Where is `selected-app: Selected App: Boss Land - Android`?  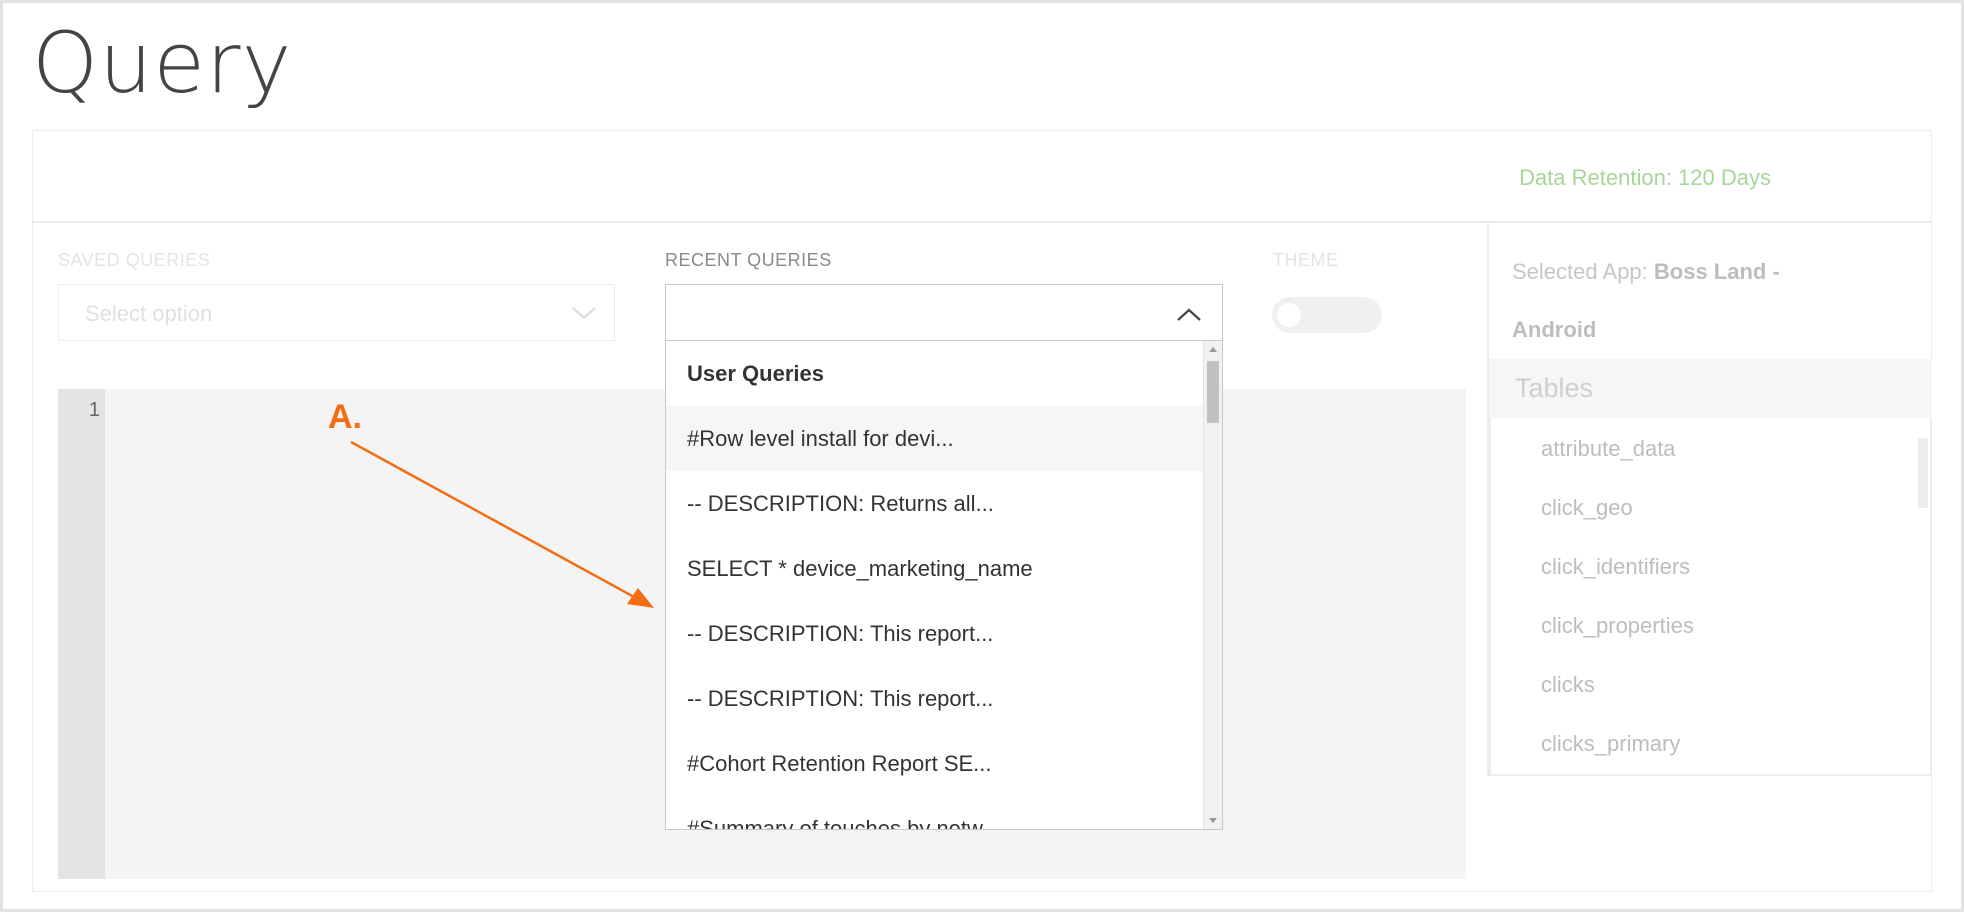 selected-app: Selected App: Boss Land - Android is located at coordinates (1677, 301).